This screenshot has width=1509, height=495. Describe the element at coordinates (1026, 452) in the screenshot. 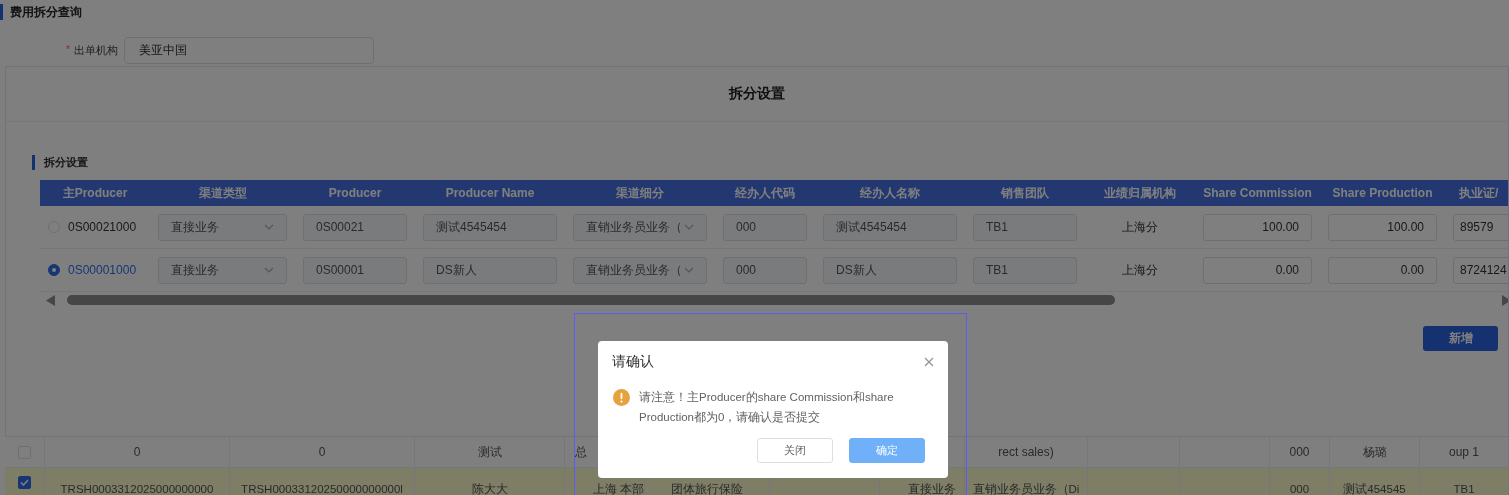

I see `table-cell: rect sales)` at that location.